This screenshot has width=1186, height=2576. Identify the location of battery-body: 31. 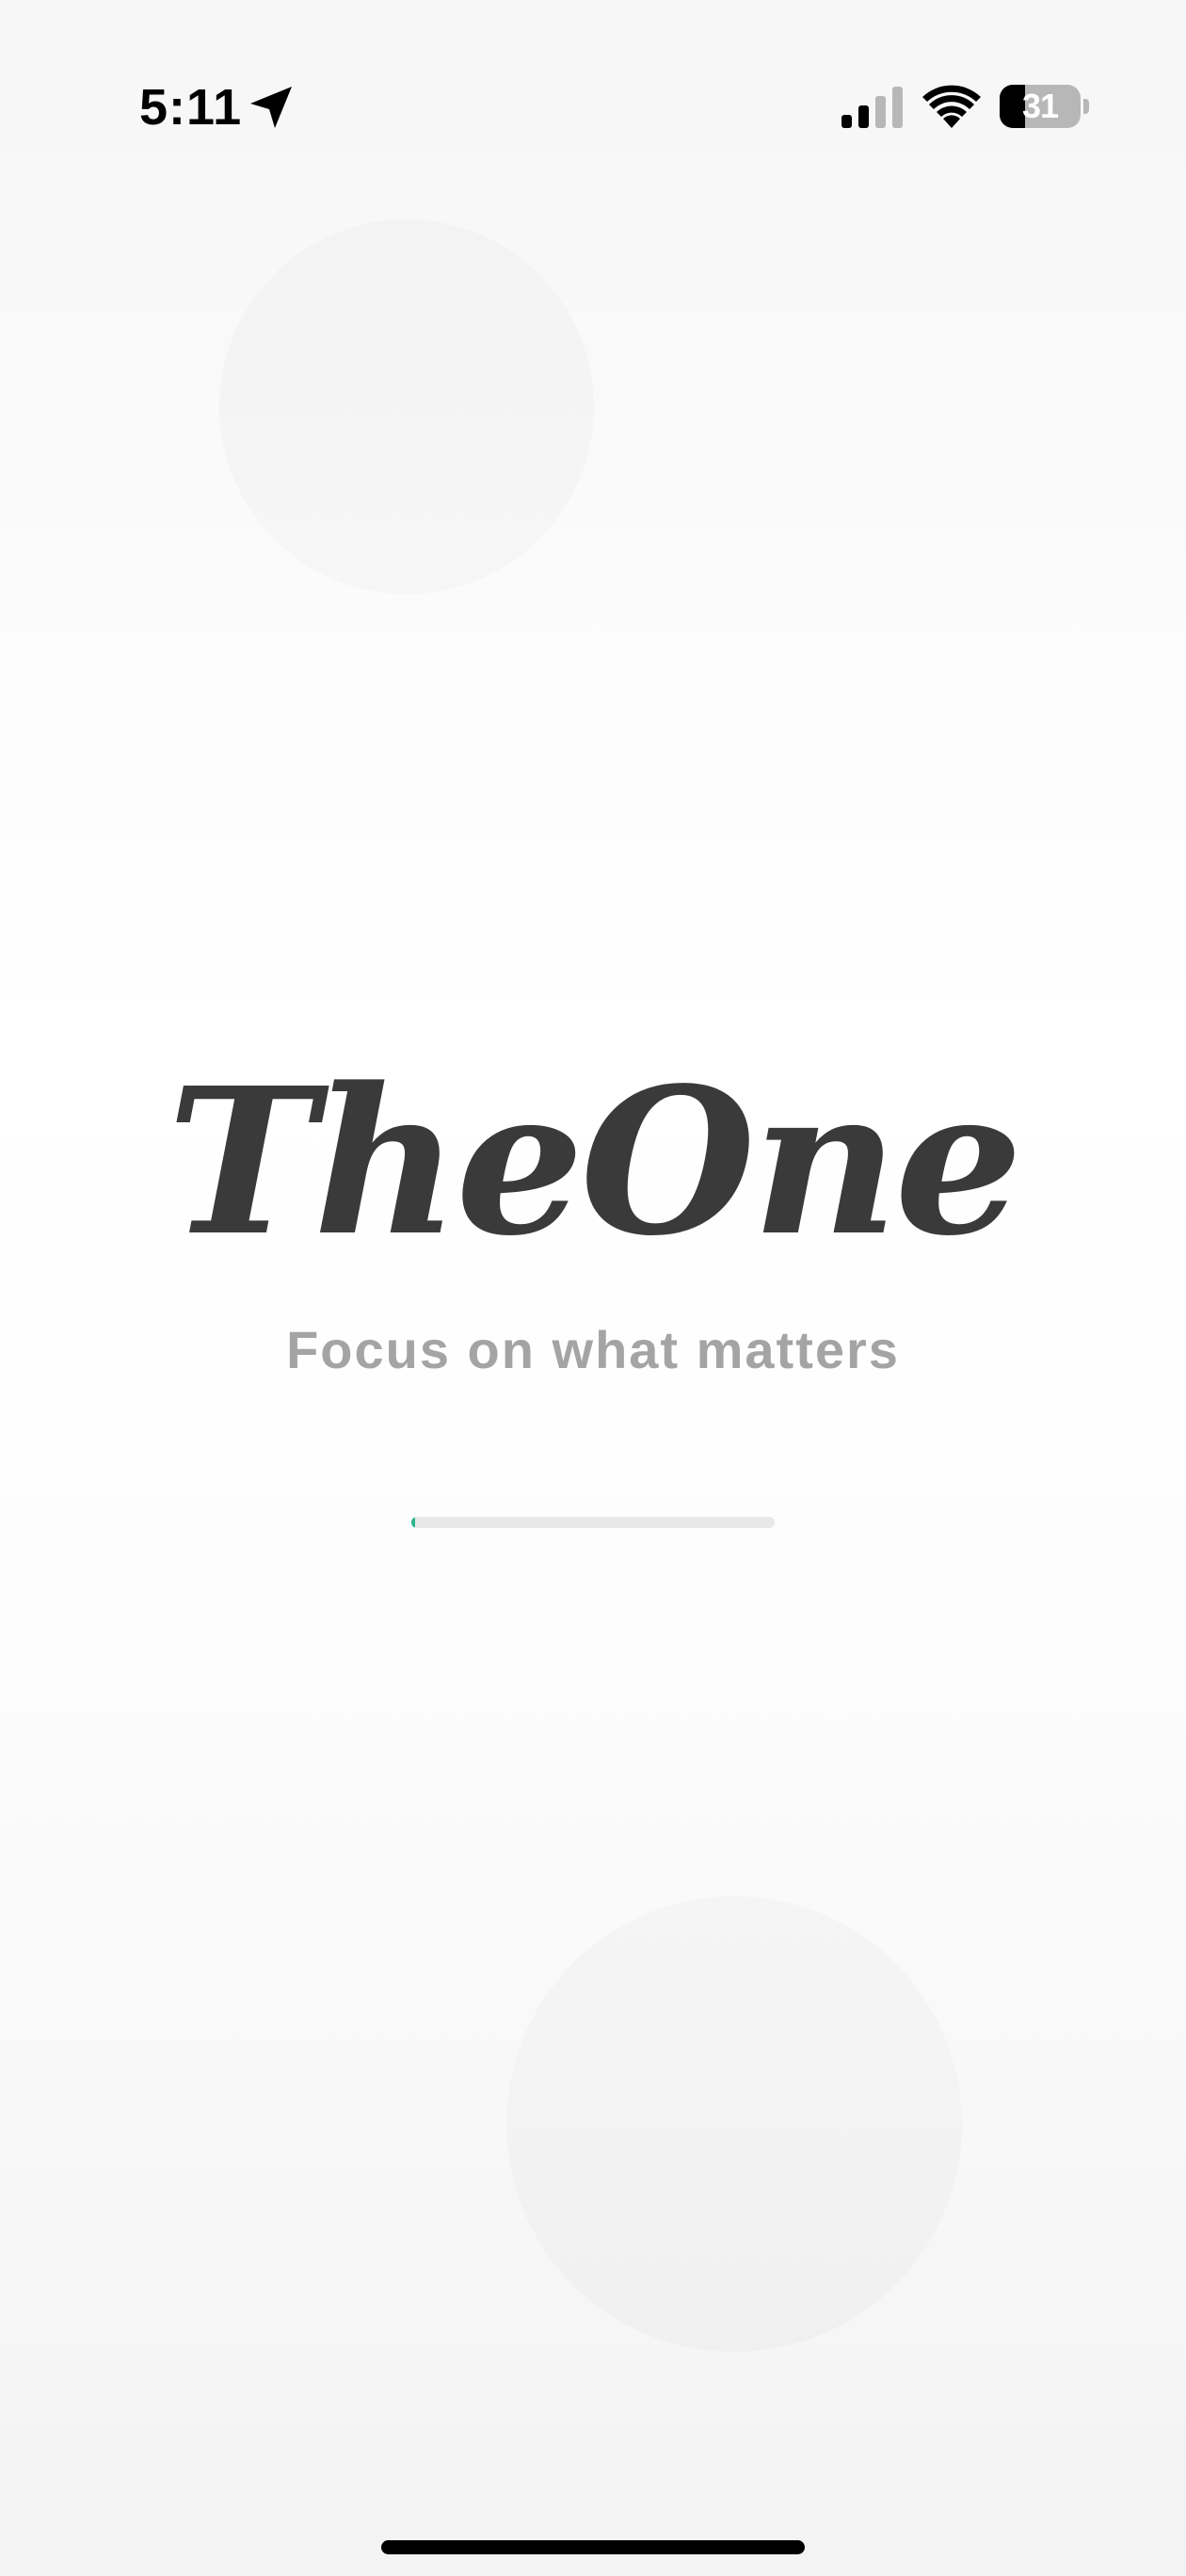
(1040, 106).